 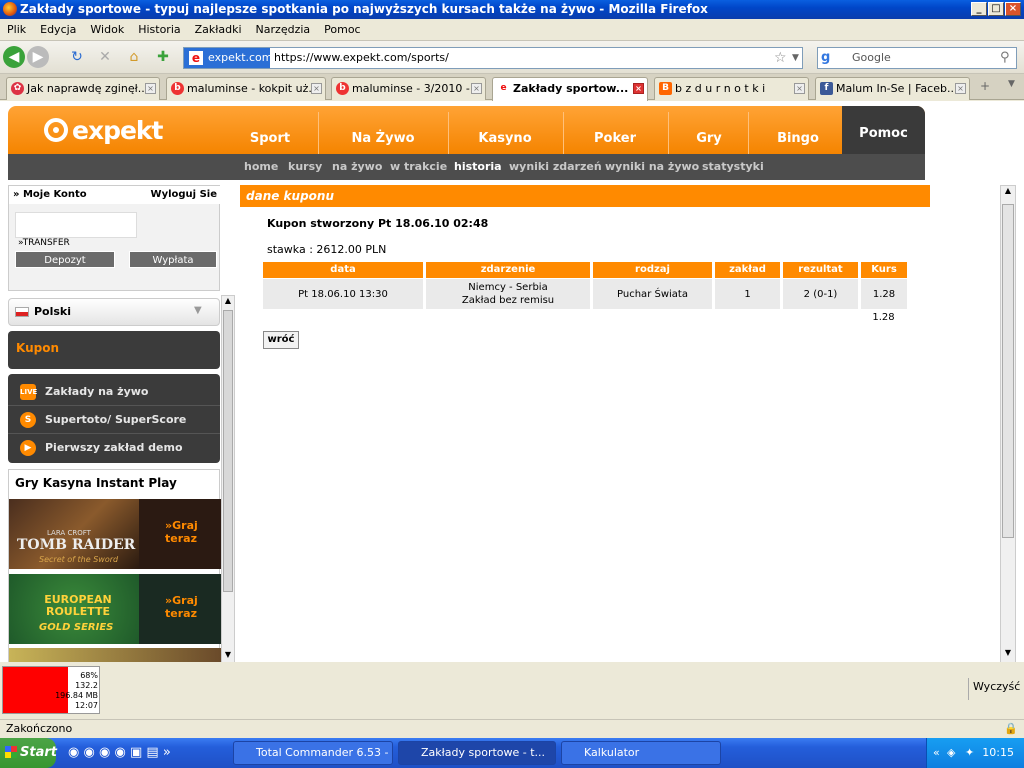 I want to click on deposit-button: Depozyt, so click(x=65, y=259).